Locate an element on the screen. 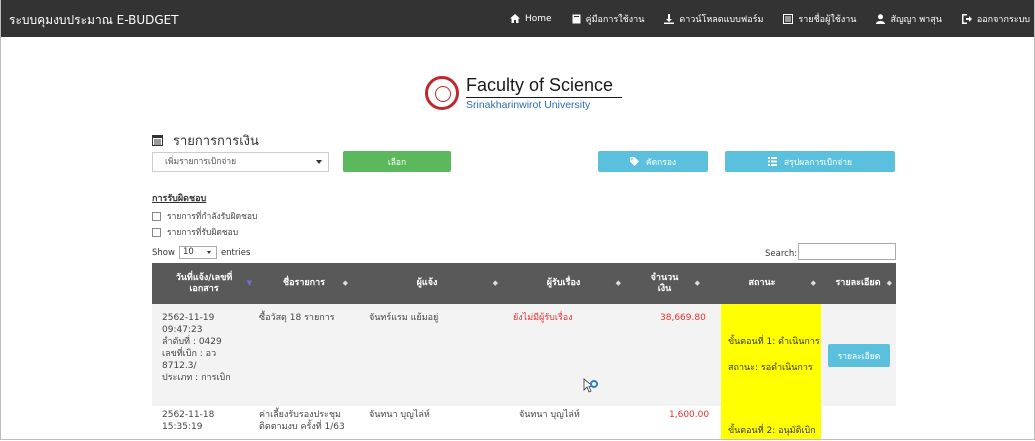 This screenshot has height=441, width=1035. tag-icon is located at coordinates (634, 161).